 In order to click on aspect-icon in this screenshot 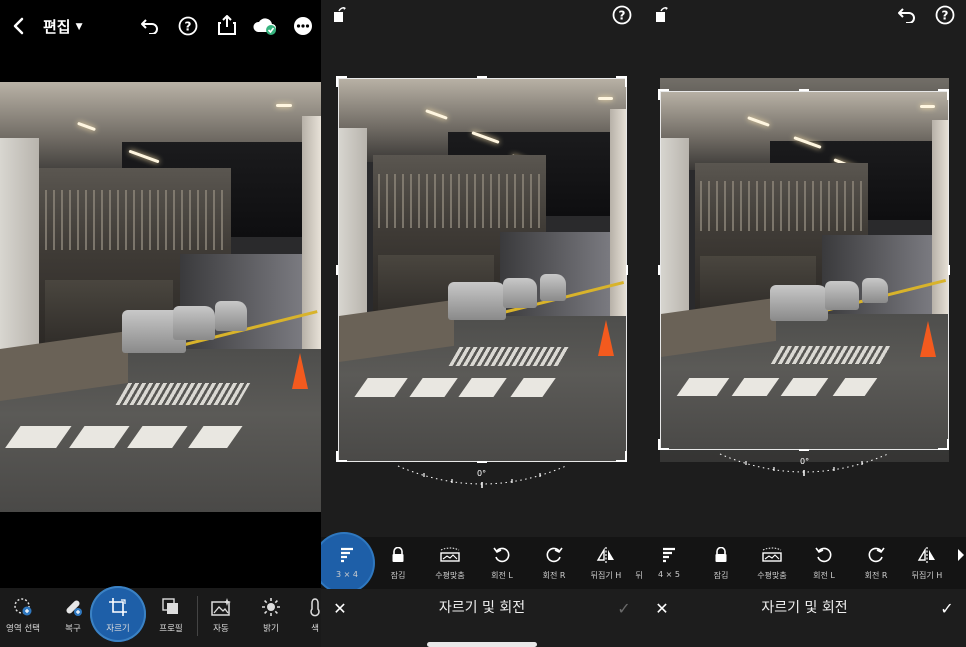, I will do `click(347, 555)`.